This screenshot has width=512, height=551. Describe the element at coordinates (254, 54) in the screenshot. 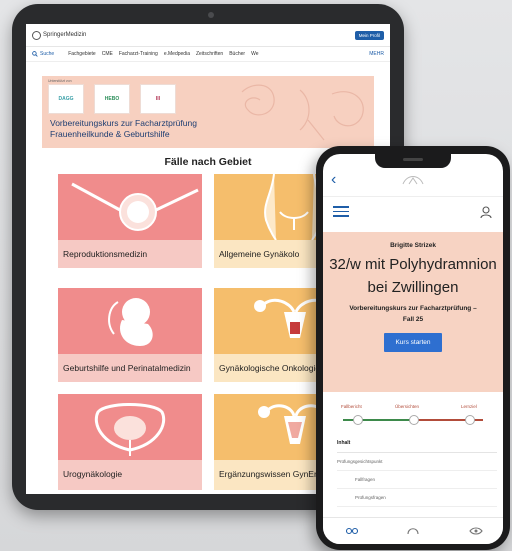

I see `nav-item-we: We` at that location.